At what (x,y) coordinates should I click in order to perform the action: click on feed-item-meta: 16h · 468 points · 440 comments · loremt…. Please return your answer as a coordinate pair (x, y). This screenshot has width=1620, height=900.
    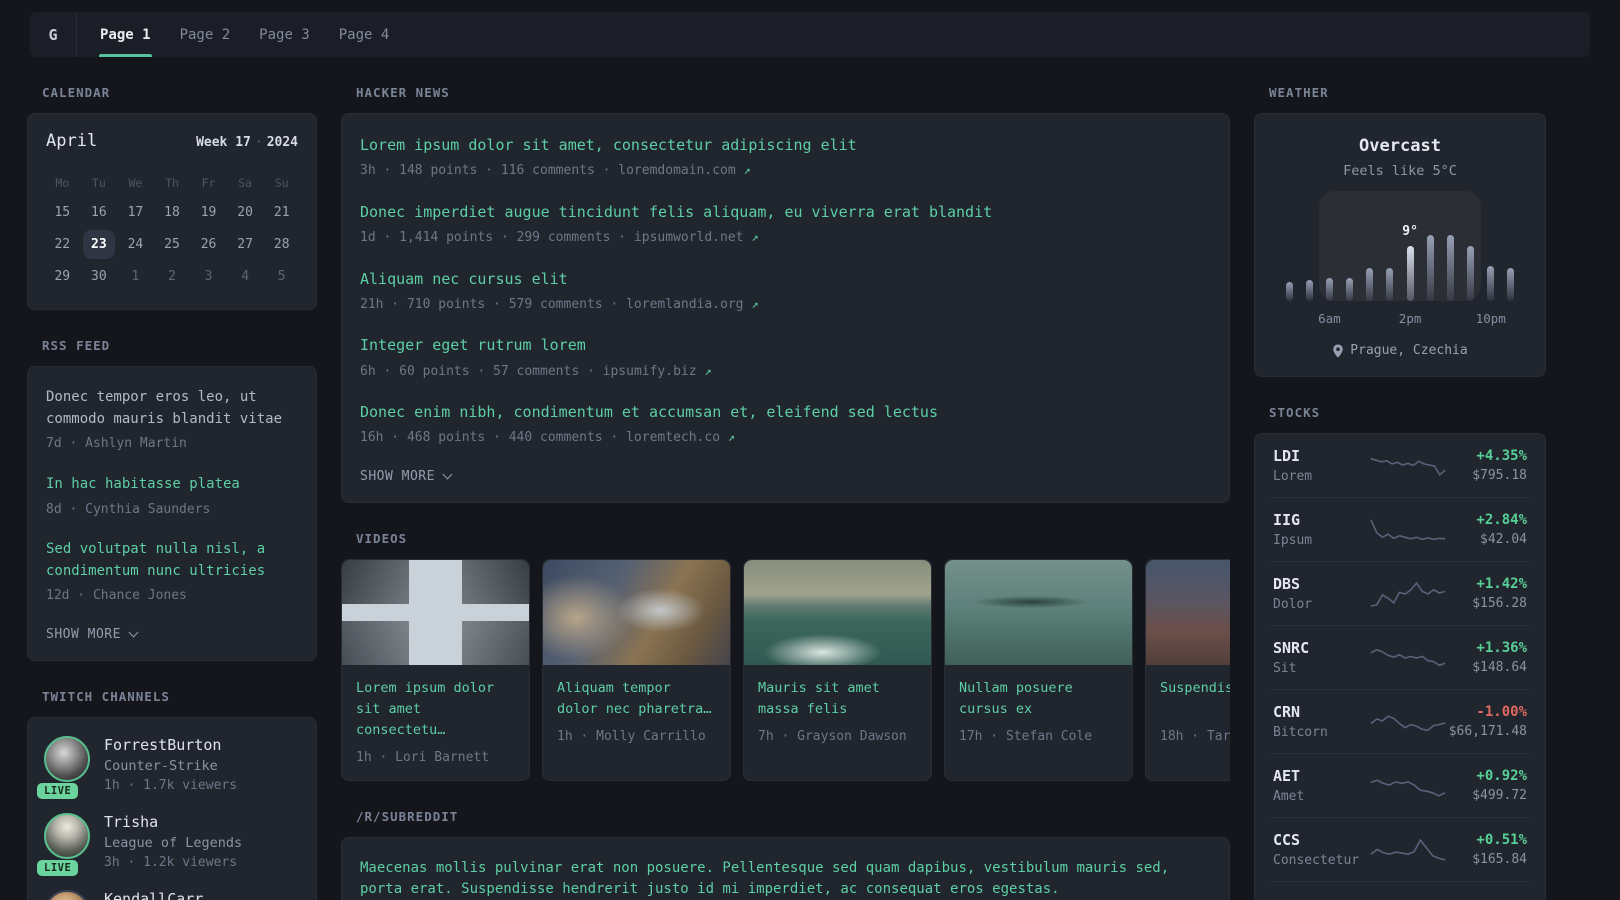
    Looking at the image, I should click on (785, 438).